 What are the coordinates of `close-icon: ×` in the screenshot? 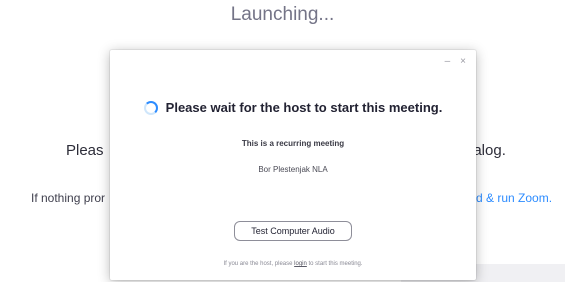 It's located at (463, 62).